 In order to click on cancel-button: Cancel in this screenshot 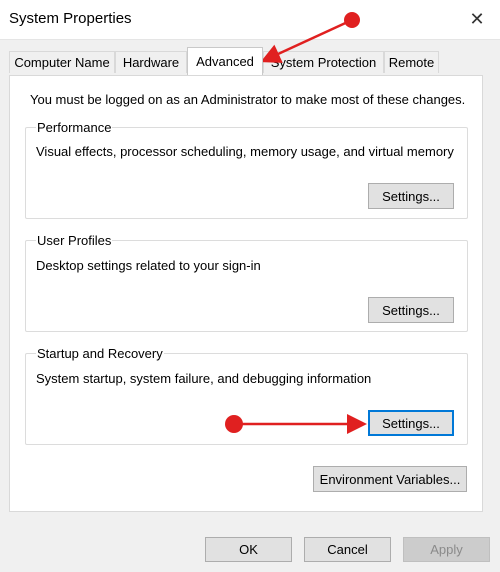, I will do `click(347, 549)`.